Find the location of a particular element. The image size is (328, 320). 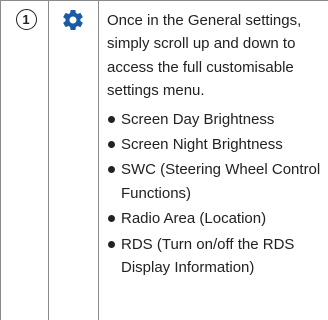

list-item: Screen Night Brightness is located at coordinates (215, 144).